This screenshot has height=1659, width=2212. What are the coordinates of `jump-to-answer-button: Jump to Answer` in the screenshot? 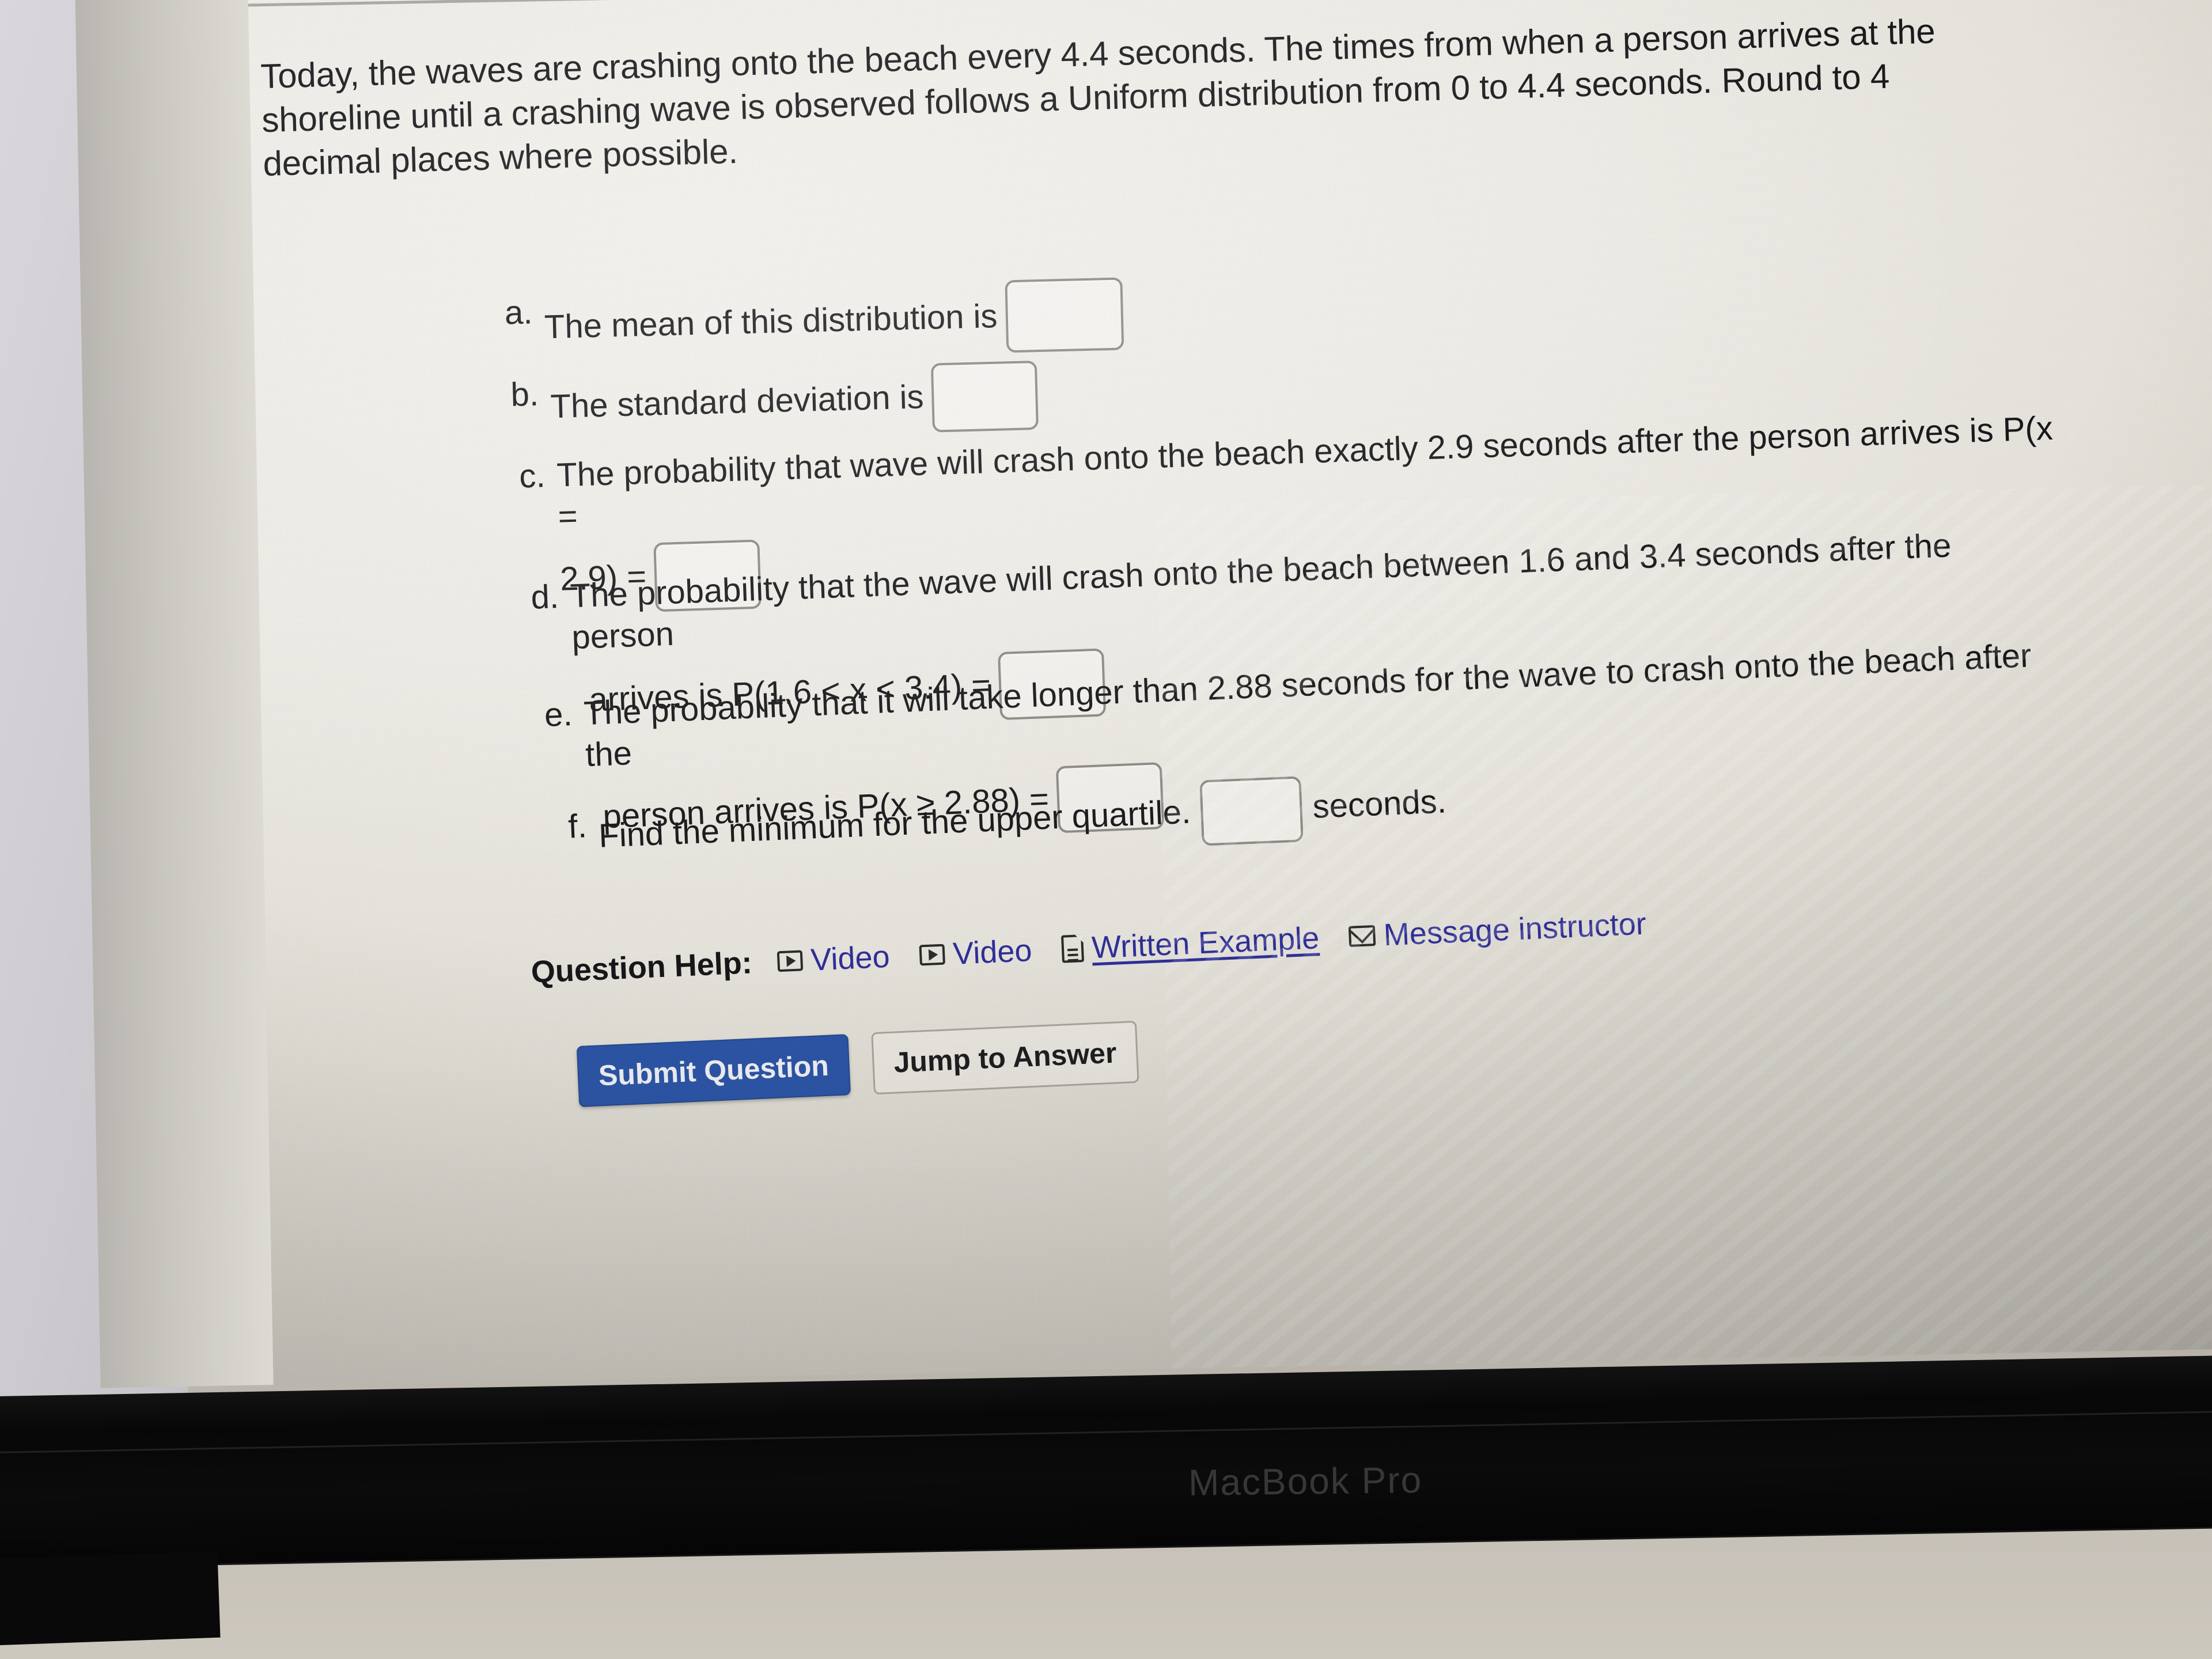 It's located at (1005, 1057).